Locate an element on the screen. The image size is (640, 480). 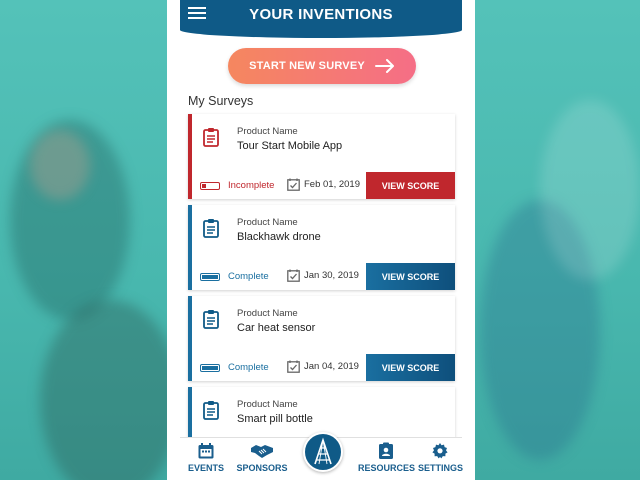
nav-settings: SETTINGS is located at coordinates (441, 457).